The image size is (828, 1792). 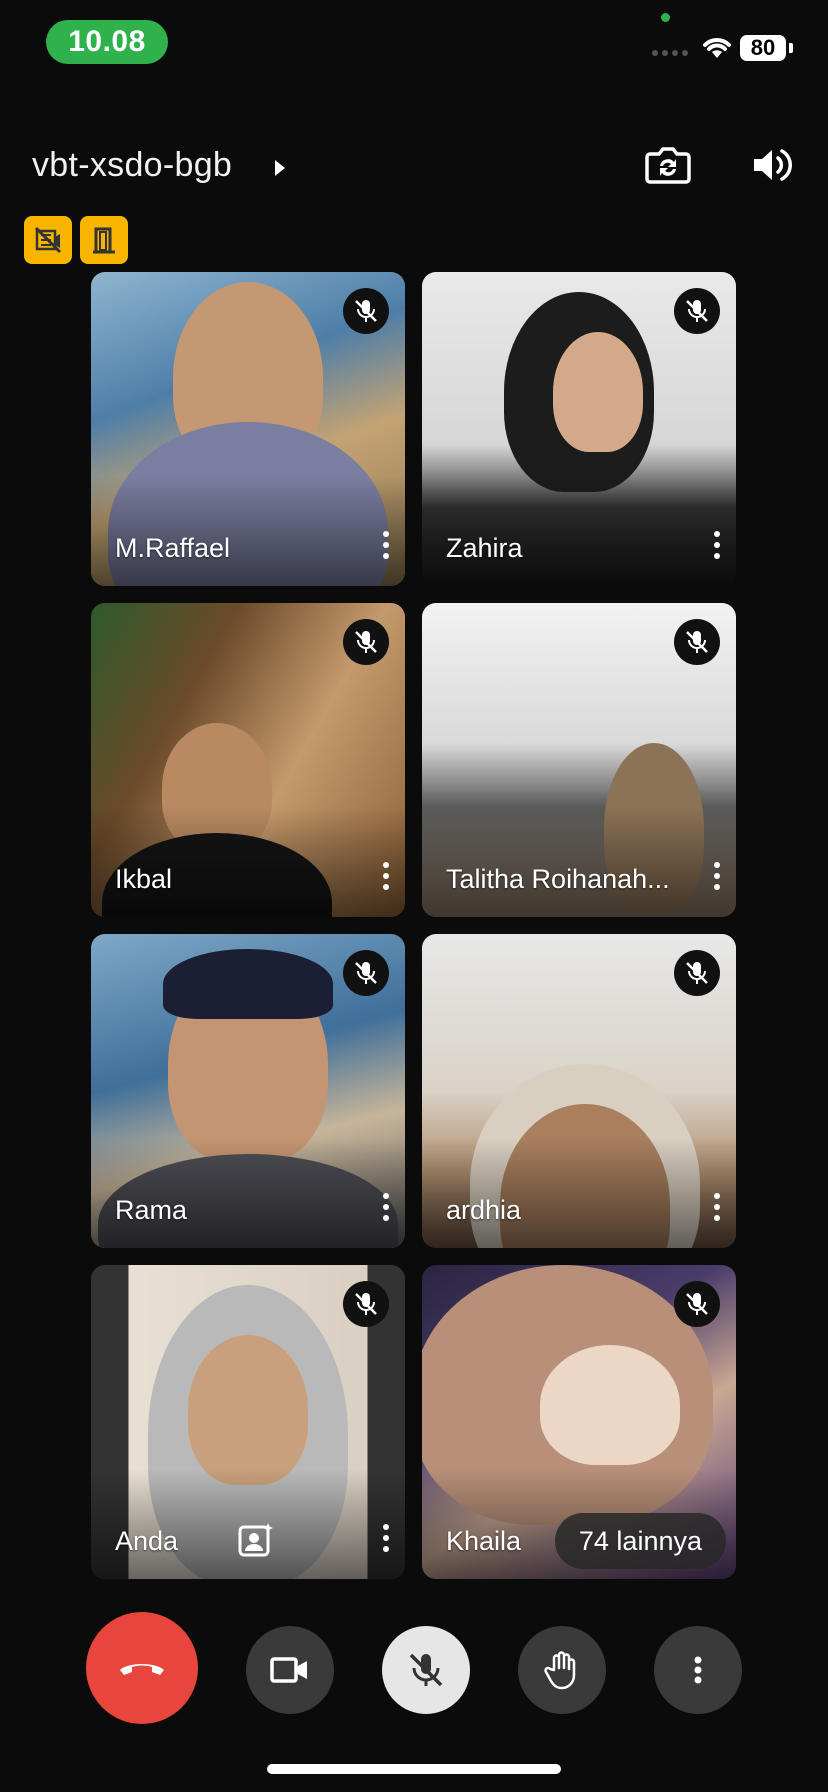 I want to click on battery-indicator: 80, so click(x=763, y=48).